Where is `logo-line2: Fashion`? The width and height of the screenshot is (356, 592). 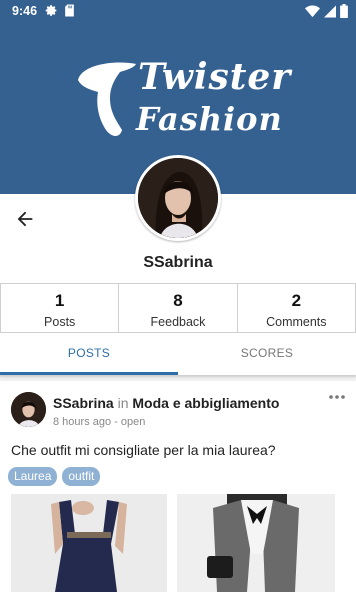
logo-line2: Fashion is located at coordinates (209, 119).